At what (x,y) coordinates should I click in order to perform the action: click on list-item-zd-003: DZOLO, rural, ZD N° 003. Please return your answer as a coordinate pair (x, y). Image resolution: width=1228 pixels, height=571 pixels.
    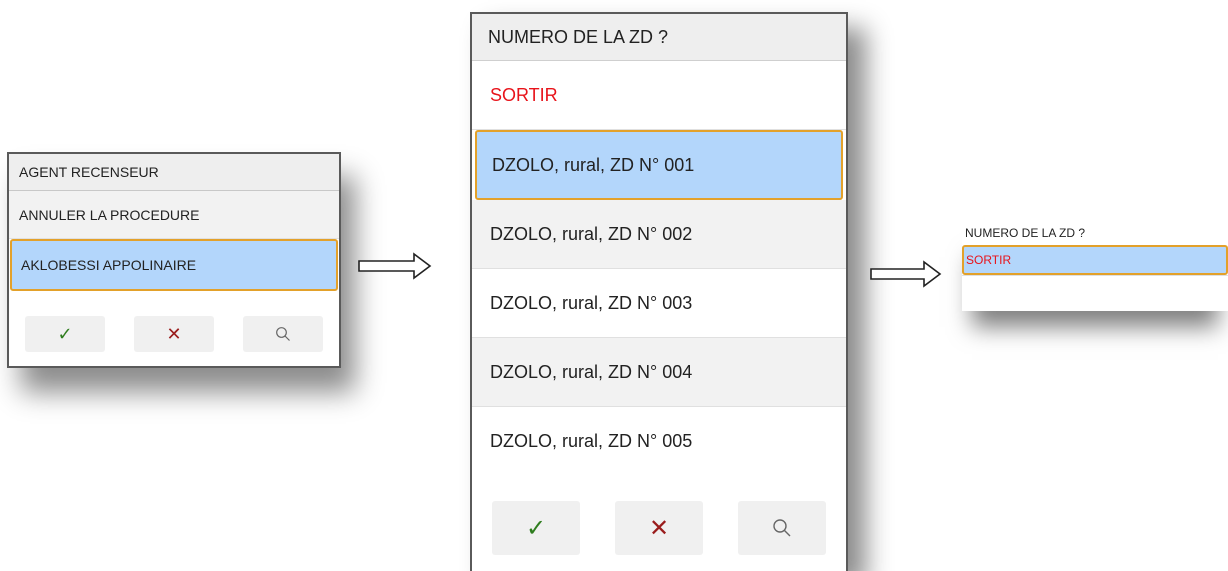
    Looking at the image, I should click on (659, 303).